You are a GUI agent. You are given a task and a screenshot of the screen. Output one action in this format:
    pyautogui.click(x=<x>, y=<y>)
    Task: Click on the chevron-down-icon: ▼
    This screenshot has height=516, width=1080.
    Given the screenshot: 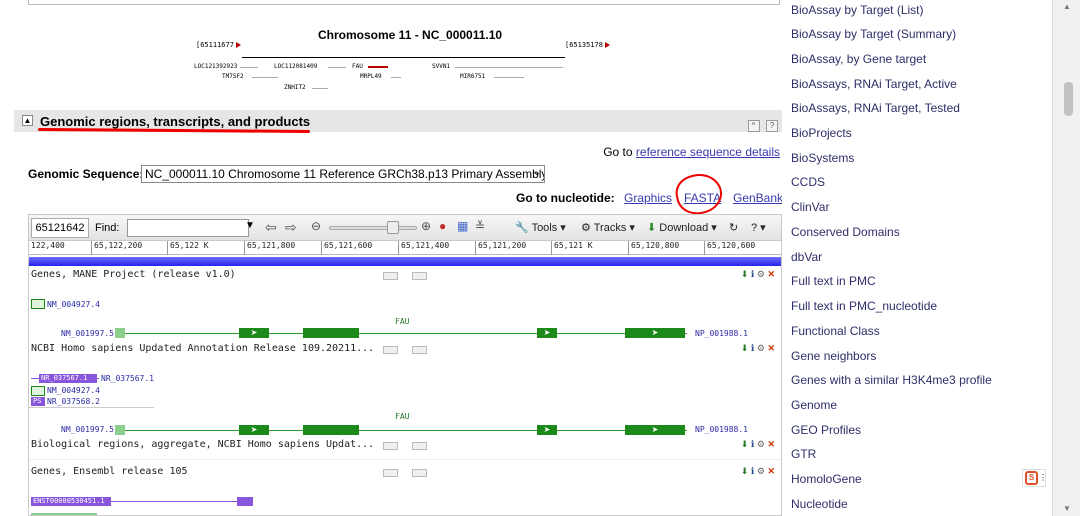 What is the action you would take?
    pyautogui.click(x=250, y=225)
    